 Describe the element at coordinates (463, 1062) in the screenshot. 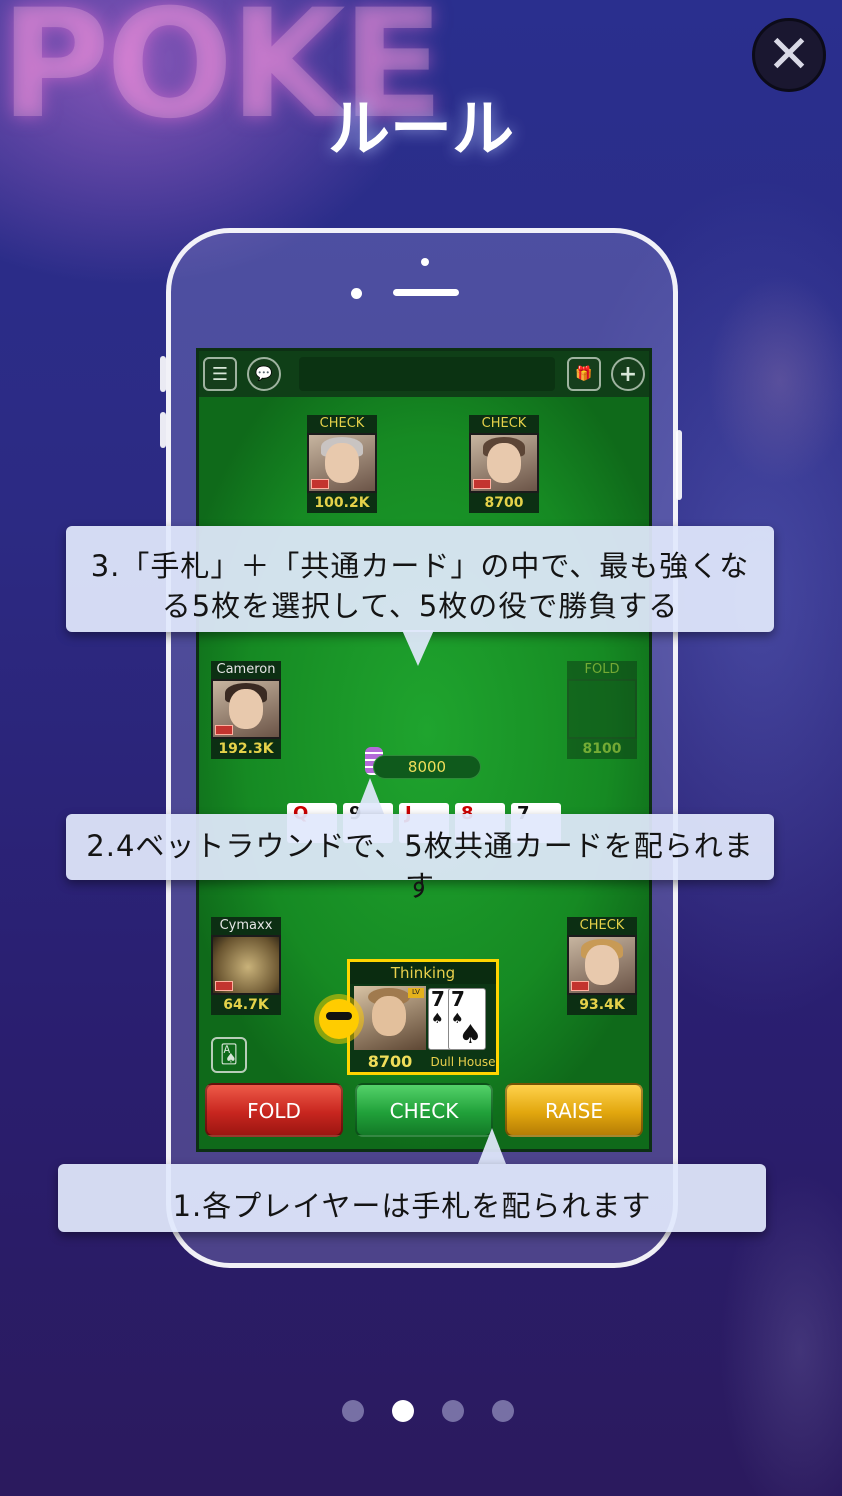

I see `hand-name: Dull House` at that location.